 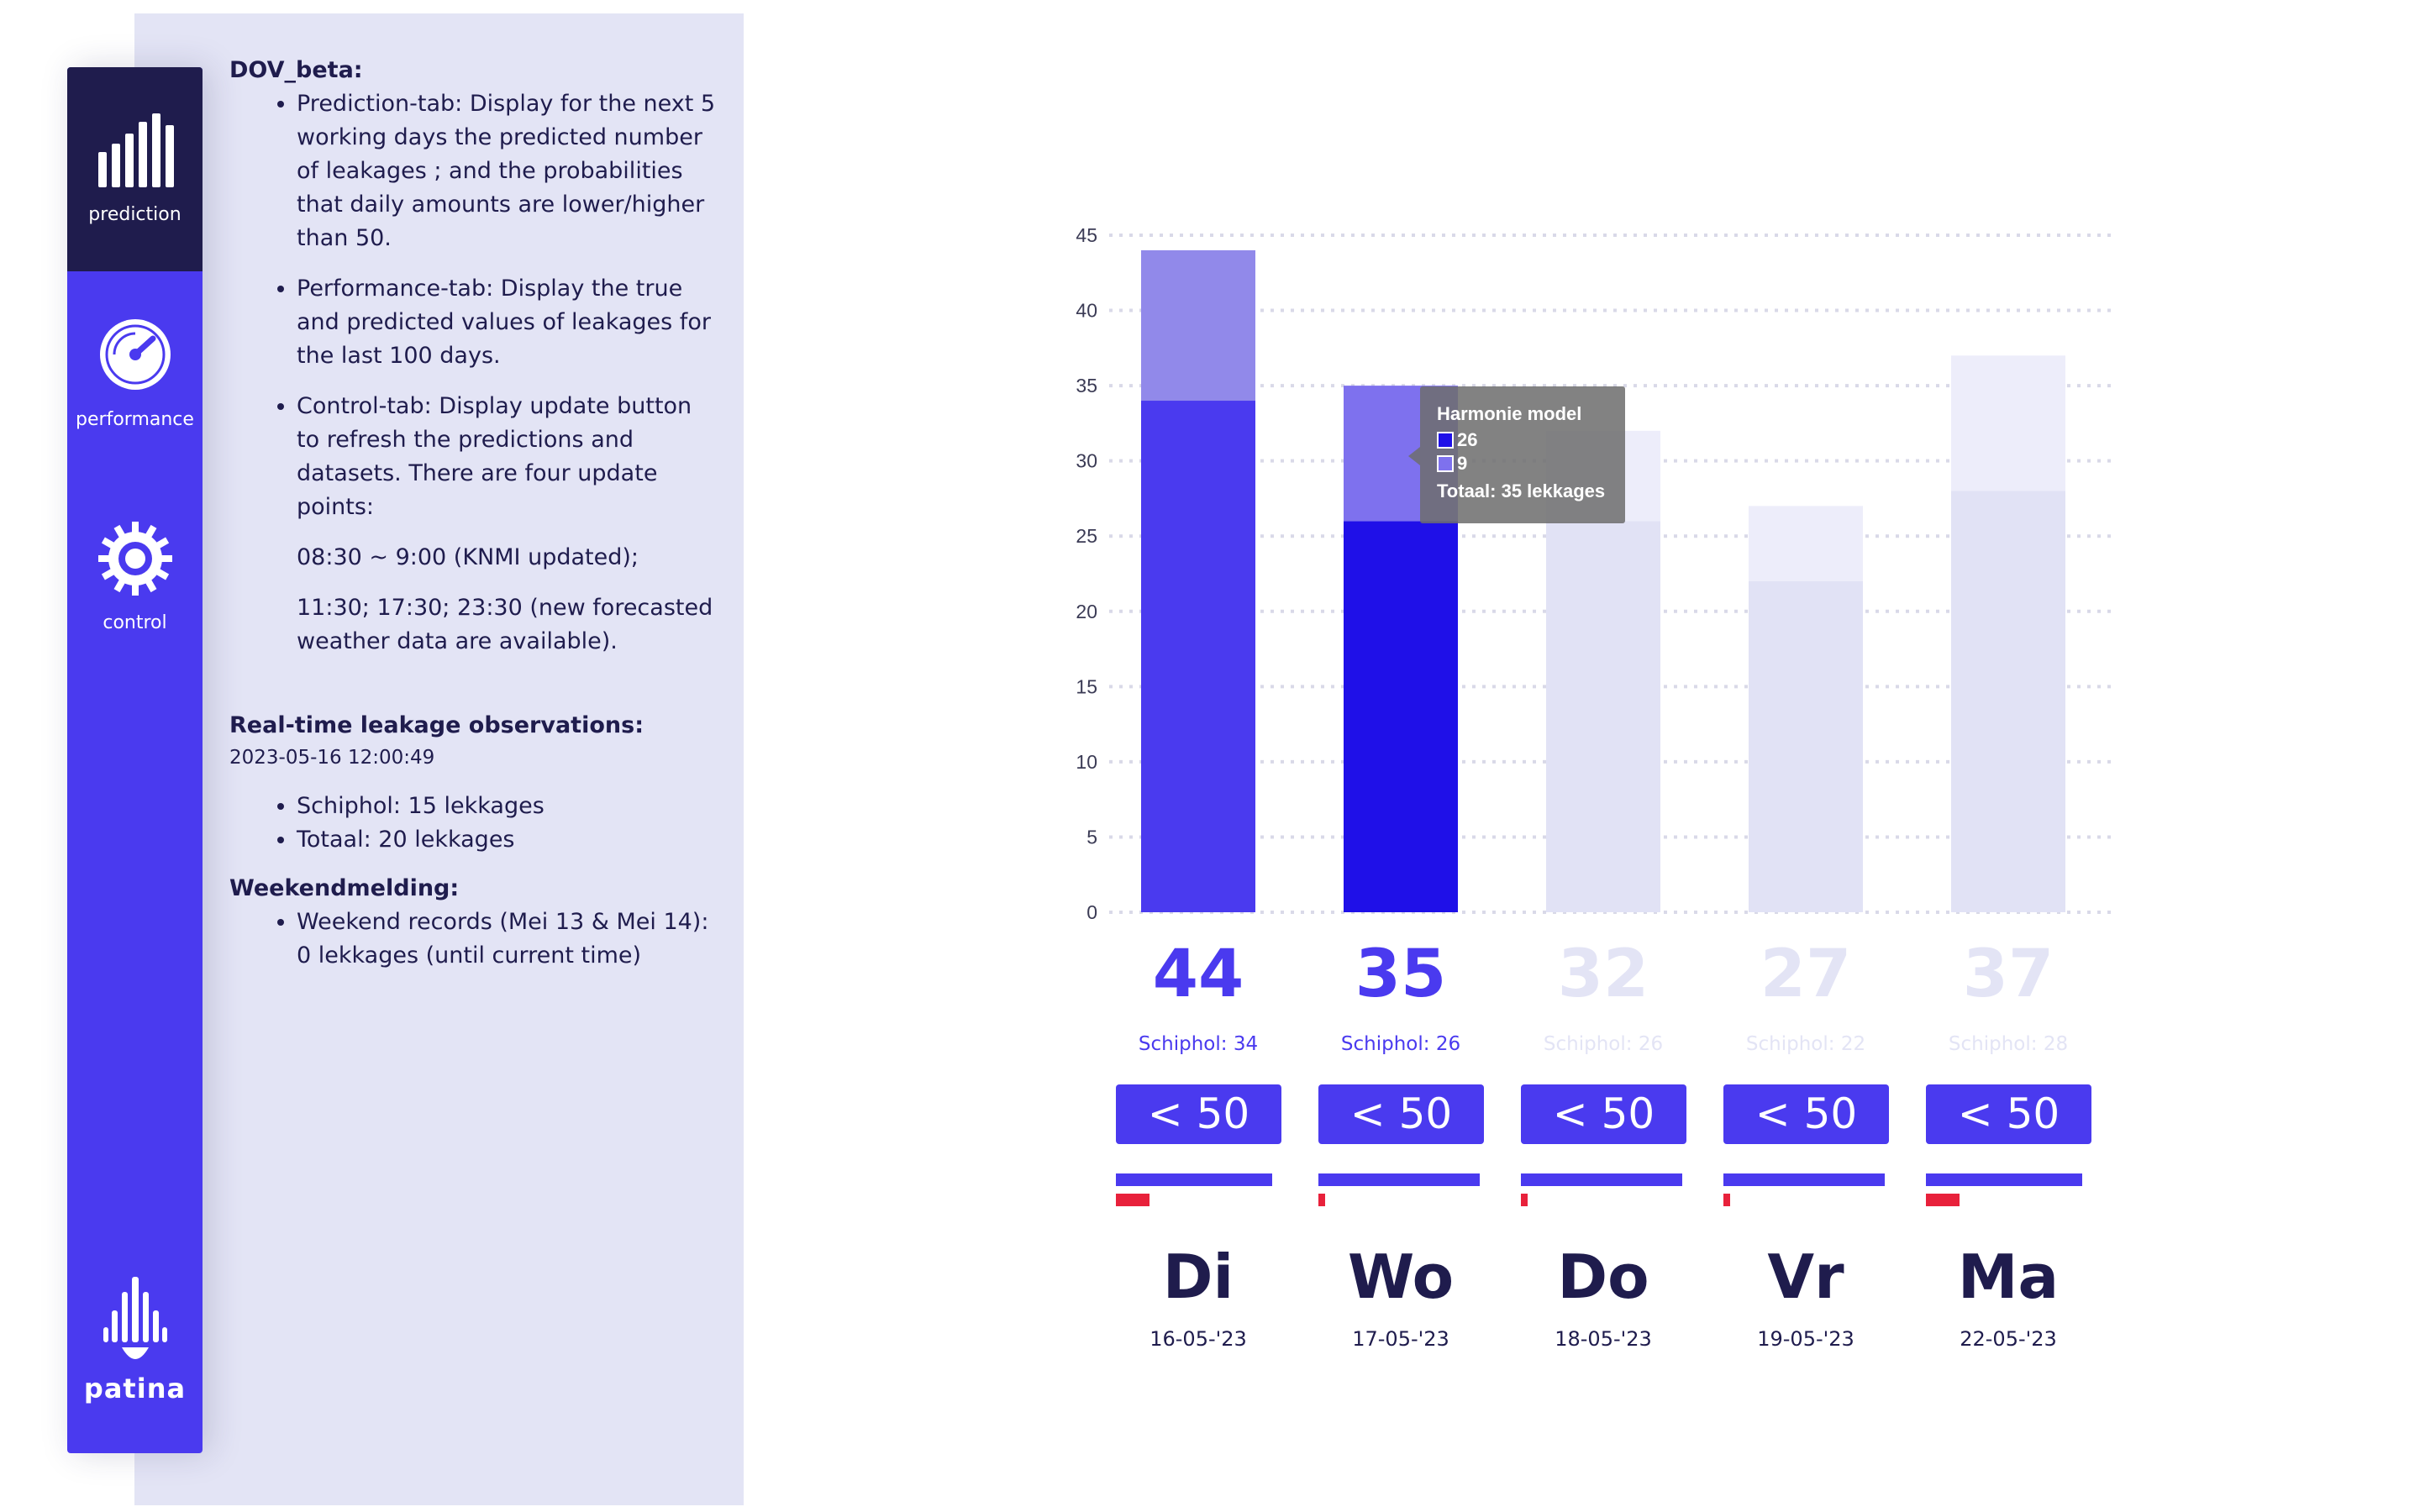 What do you see at coordinates (1091, 912) in the screenshot?
I see `y-tick-label: 0` at bounding box center [1091, 912].